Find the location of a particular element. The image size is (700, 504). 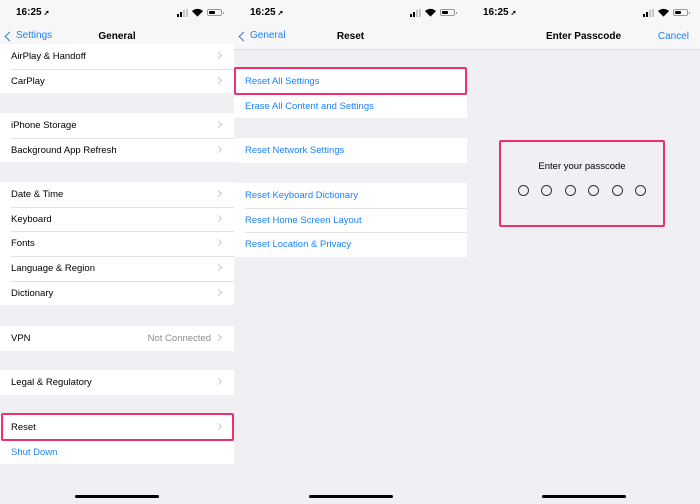

passcode-prompt: Enter your passcode is located at coordinates (582, 166).